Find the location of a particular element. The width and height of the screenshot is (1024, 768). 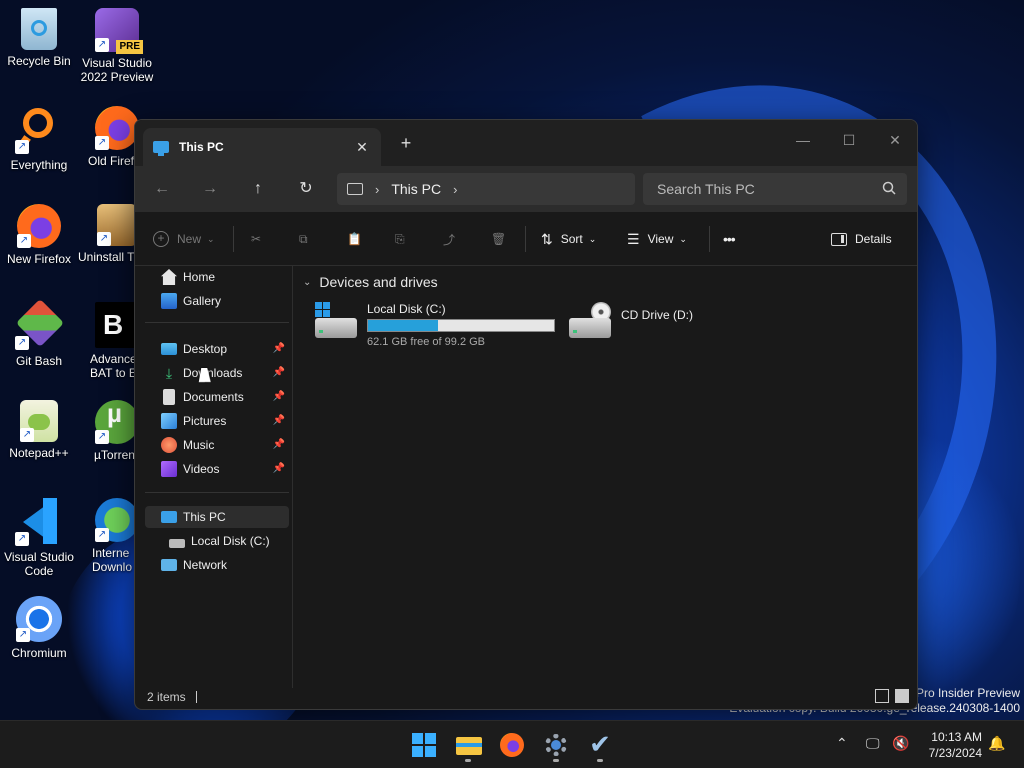

sidebar-item-desktop: Desktop 📌 is located at coordinates (217, 349).